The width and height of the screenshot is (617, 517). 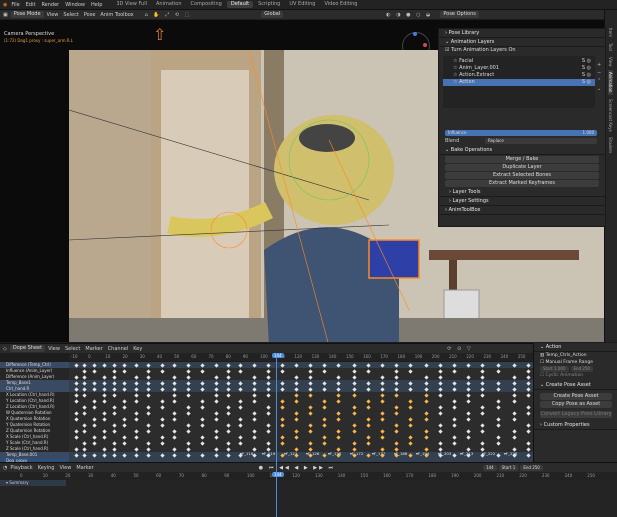 What do you see at coordinates (519, 82) in the screenshot?
I see `layer-item-selected: ☆ Action S ◎` at bounding box center [519, 82].